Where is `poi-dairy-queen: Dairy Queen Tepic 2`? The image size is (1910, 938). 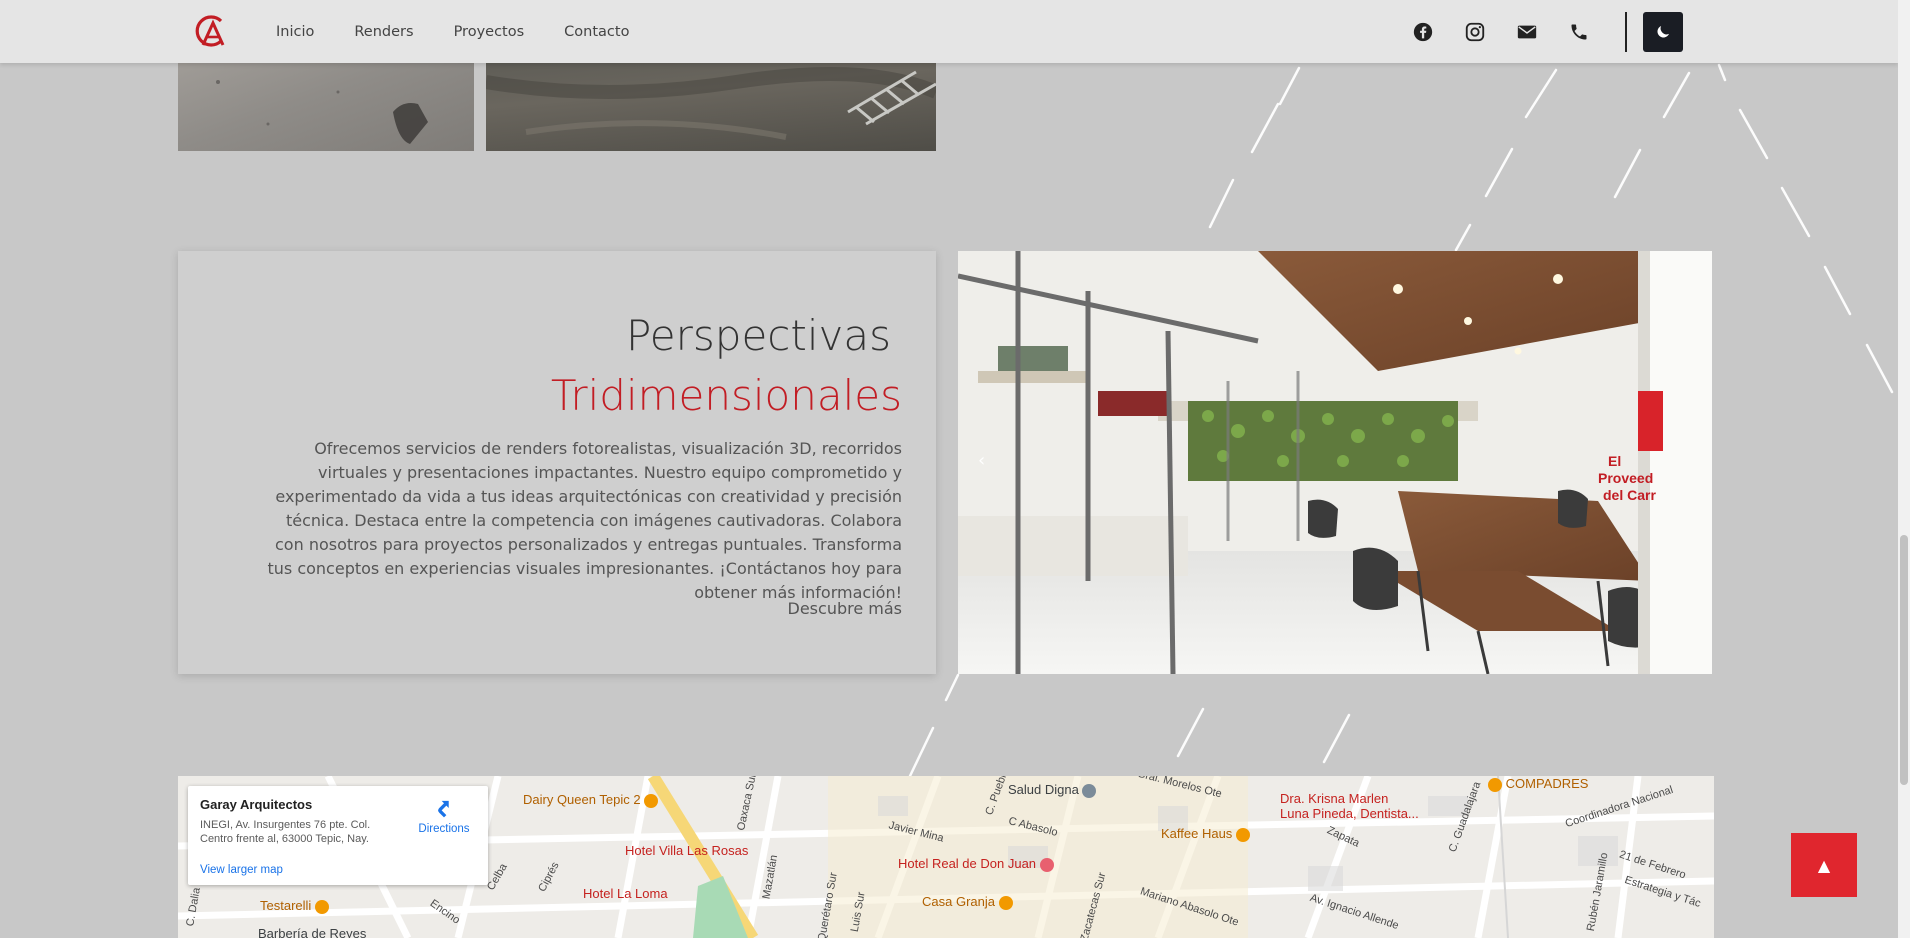 poi-dairy-queen: Dairy Queen Tepic 2 is located at coordinates (591, 800).